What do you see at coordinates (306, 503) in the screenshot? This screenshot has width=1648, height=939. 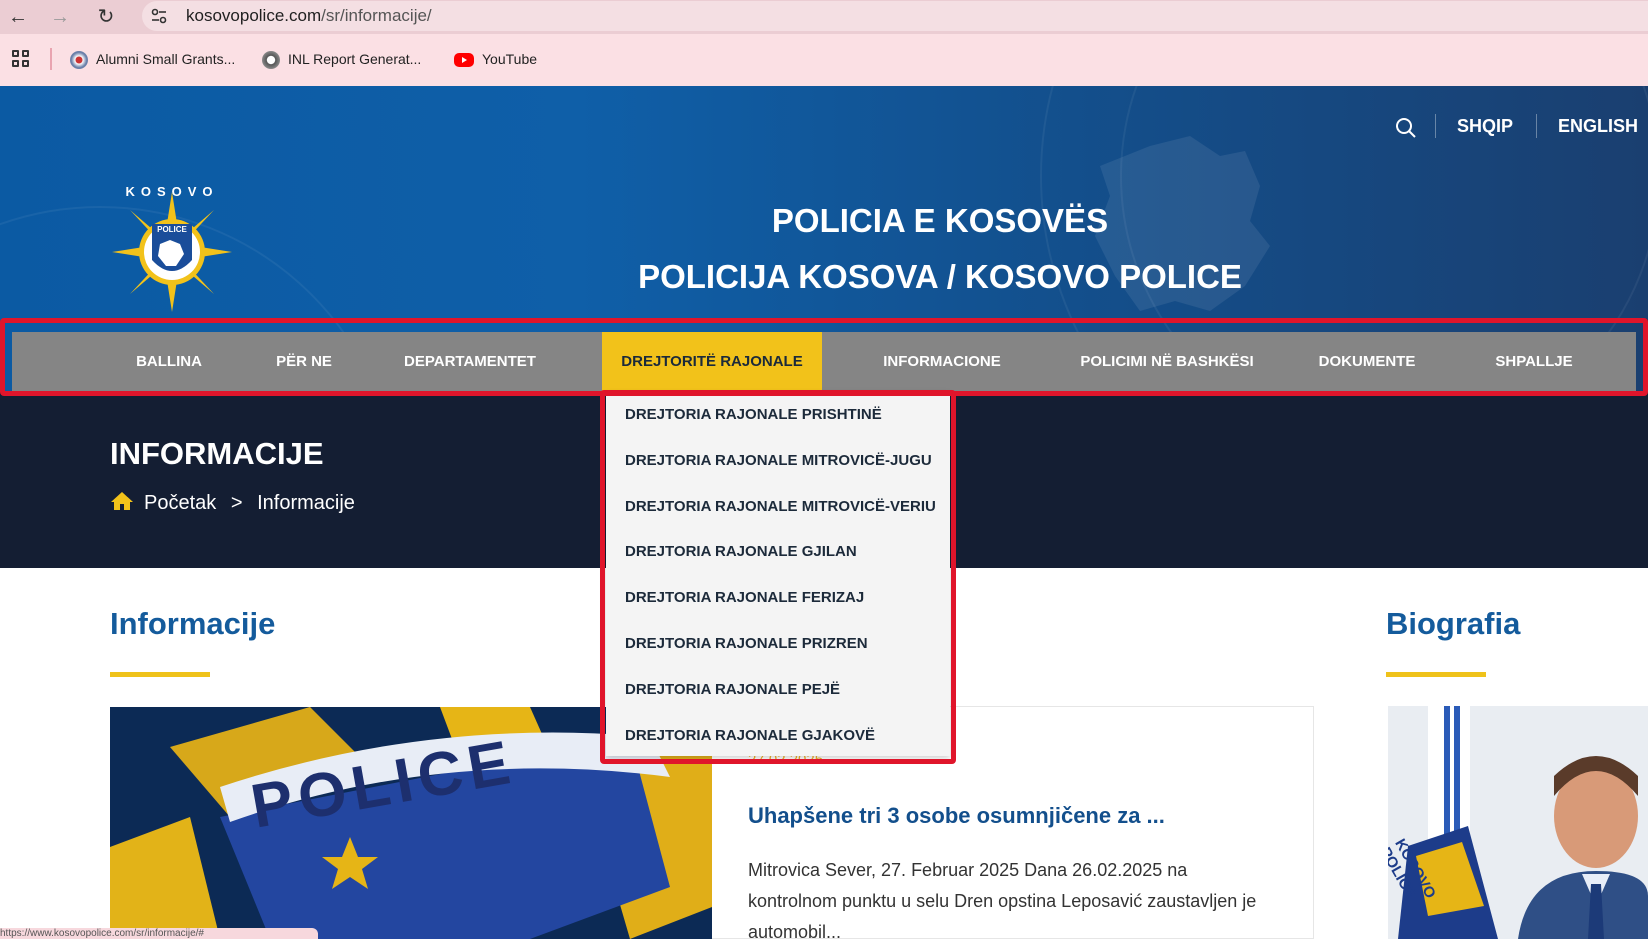 I see `breadcrumb-current: Informacije` at bounding box center [306, 503].